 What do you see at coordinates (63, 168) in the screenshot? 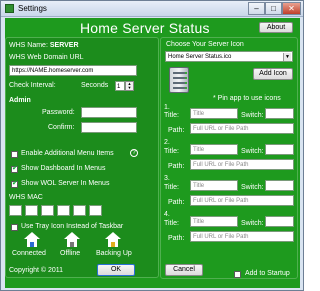
I see `show-dashboard-label: Show Dashboard In Menus` at bounding box center [63, 168].